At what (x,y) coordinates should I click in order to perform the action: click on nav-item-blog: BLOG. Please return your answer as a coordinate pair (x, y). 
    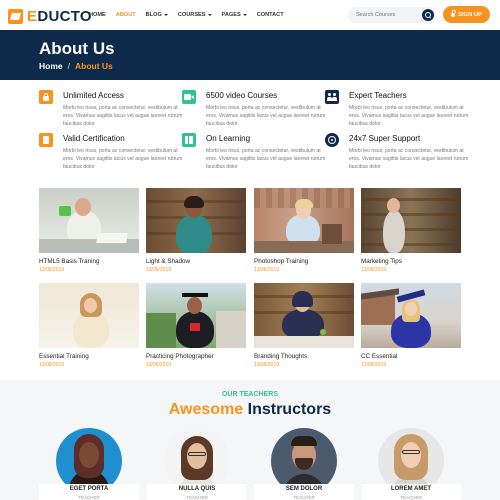
    Looking at the image, I should click on (157, 15).